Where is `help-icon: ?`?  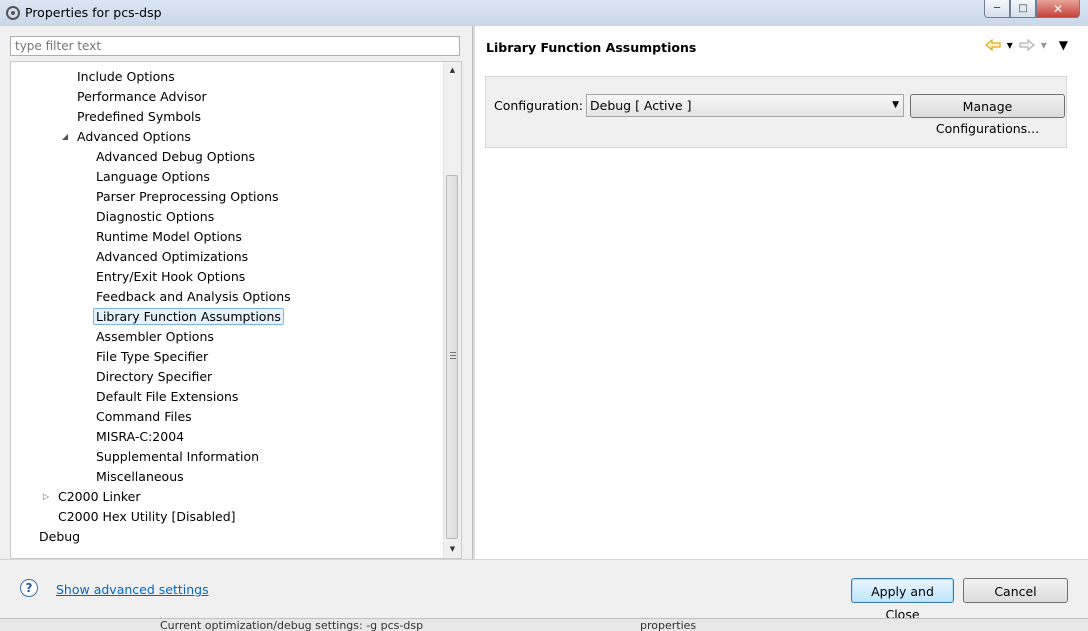 help-icon: ? is located at coordinates (29, 588).